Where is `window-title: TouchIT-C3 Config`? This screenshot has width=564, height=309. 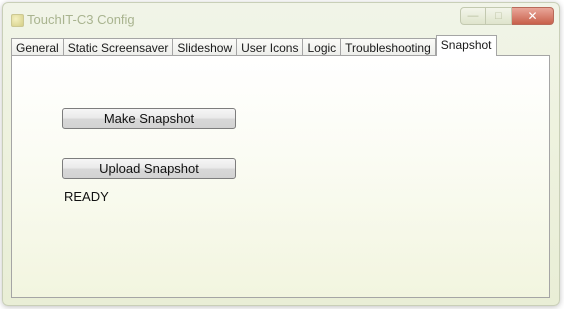 window-title: TouchIT-C3 Config is located at coordinates (81, 19).